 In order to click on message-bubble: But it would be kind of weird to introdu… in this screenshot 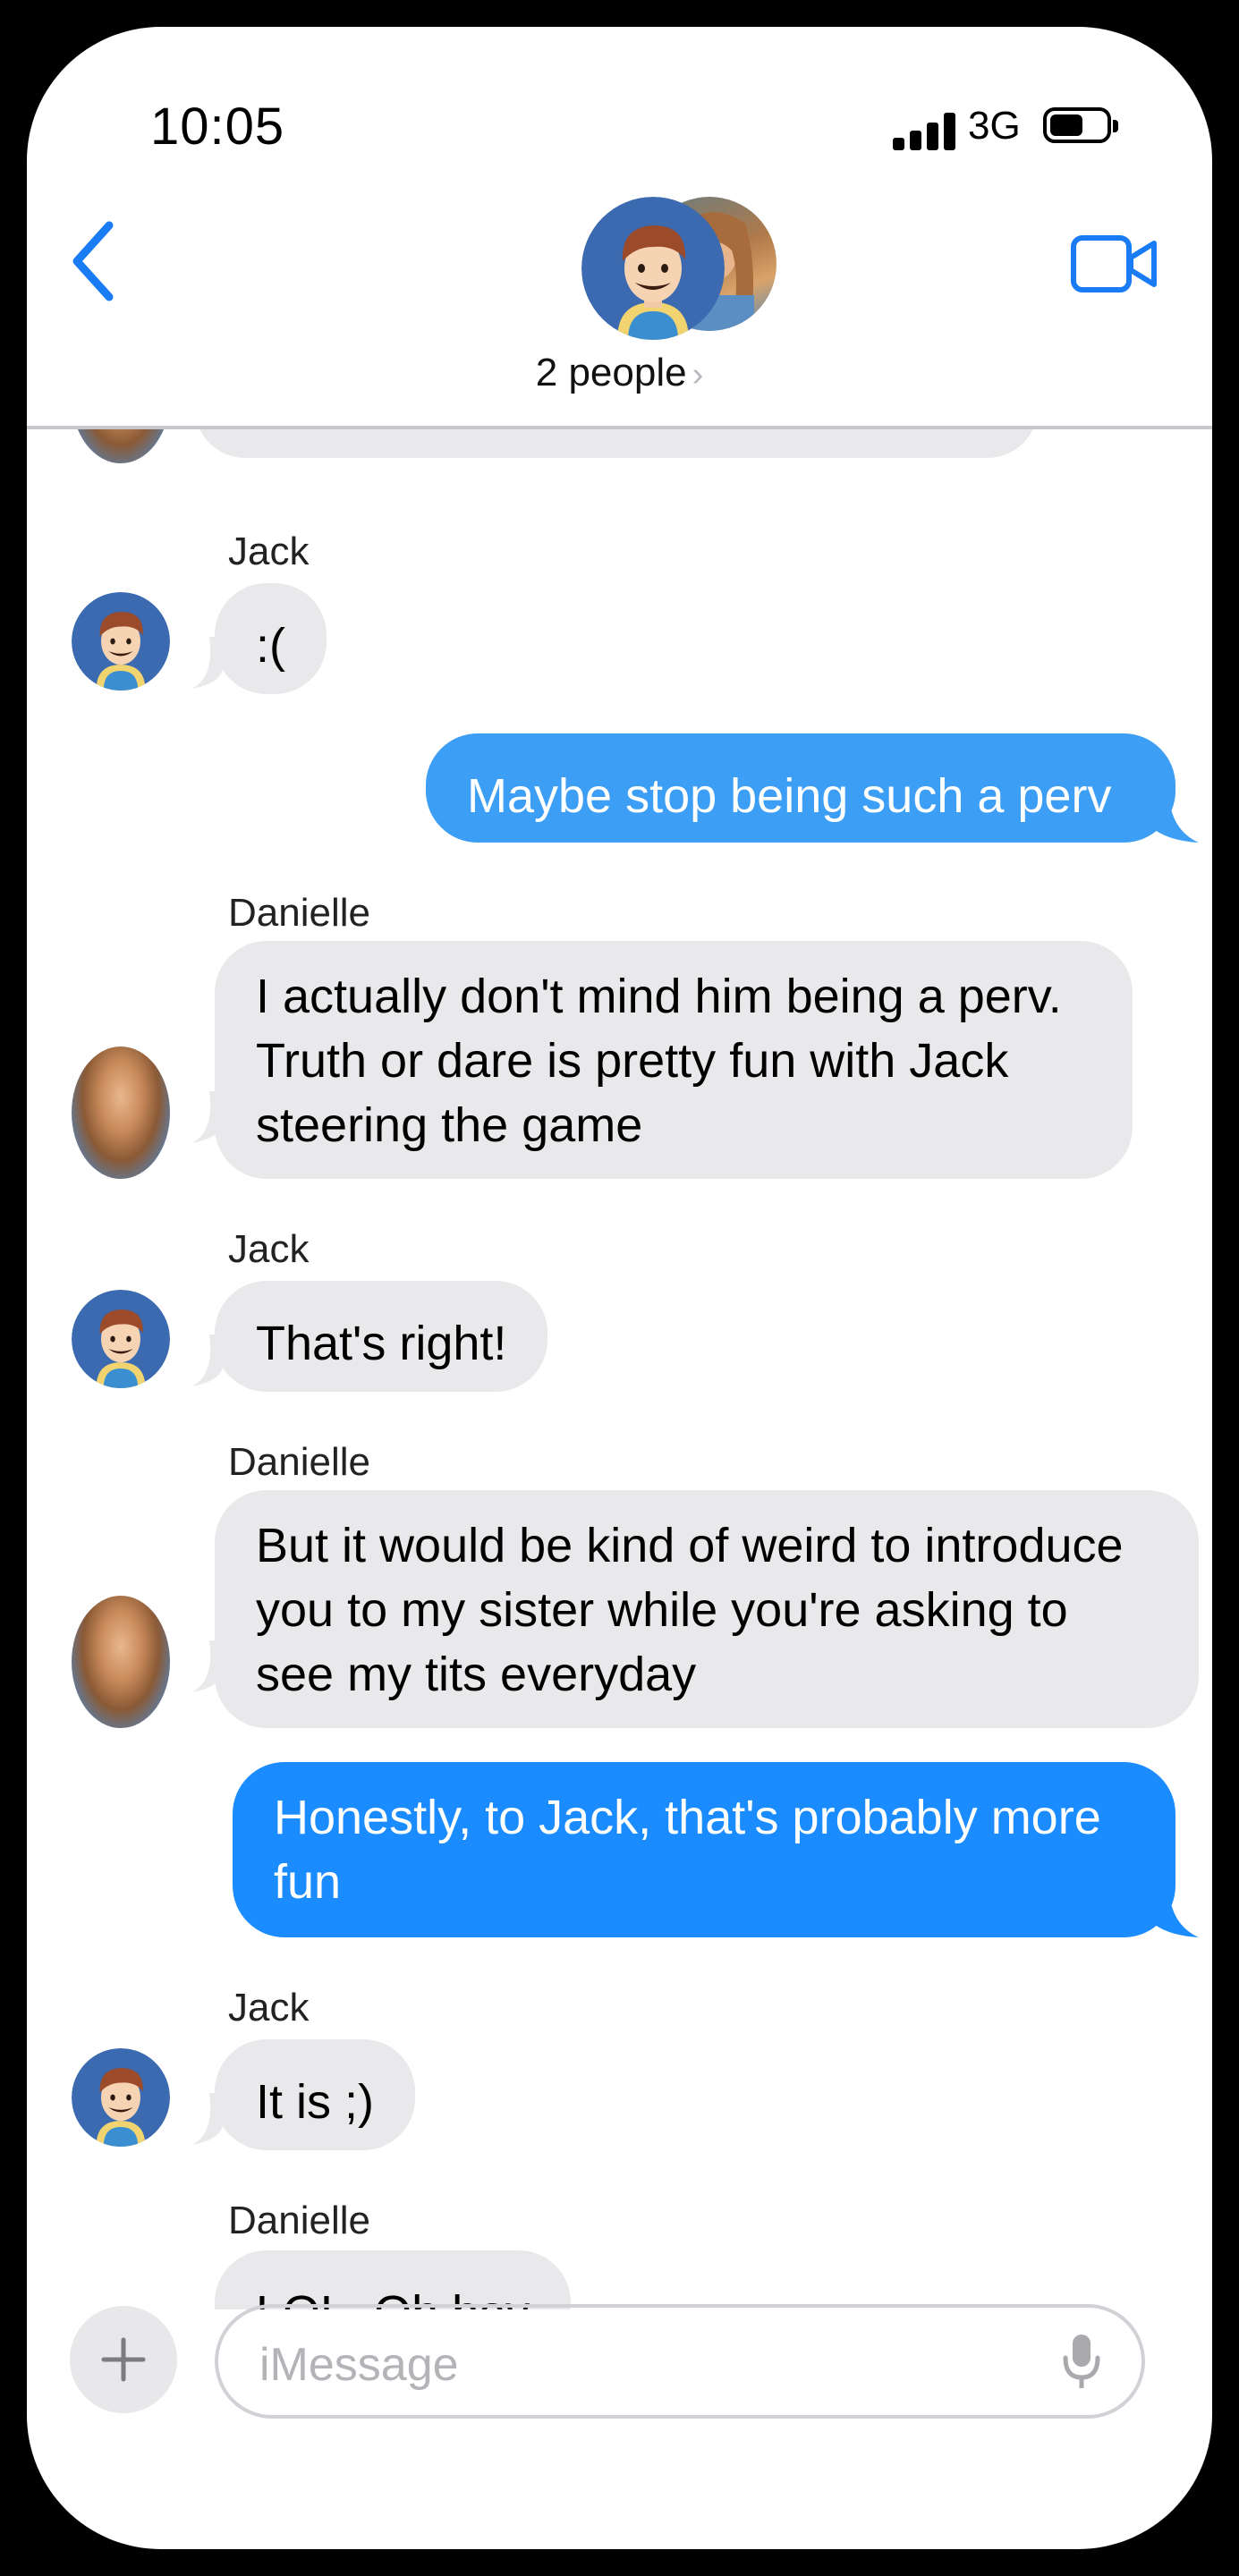, I will do `click(707, 1609)`.